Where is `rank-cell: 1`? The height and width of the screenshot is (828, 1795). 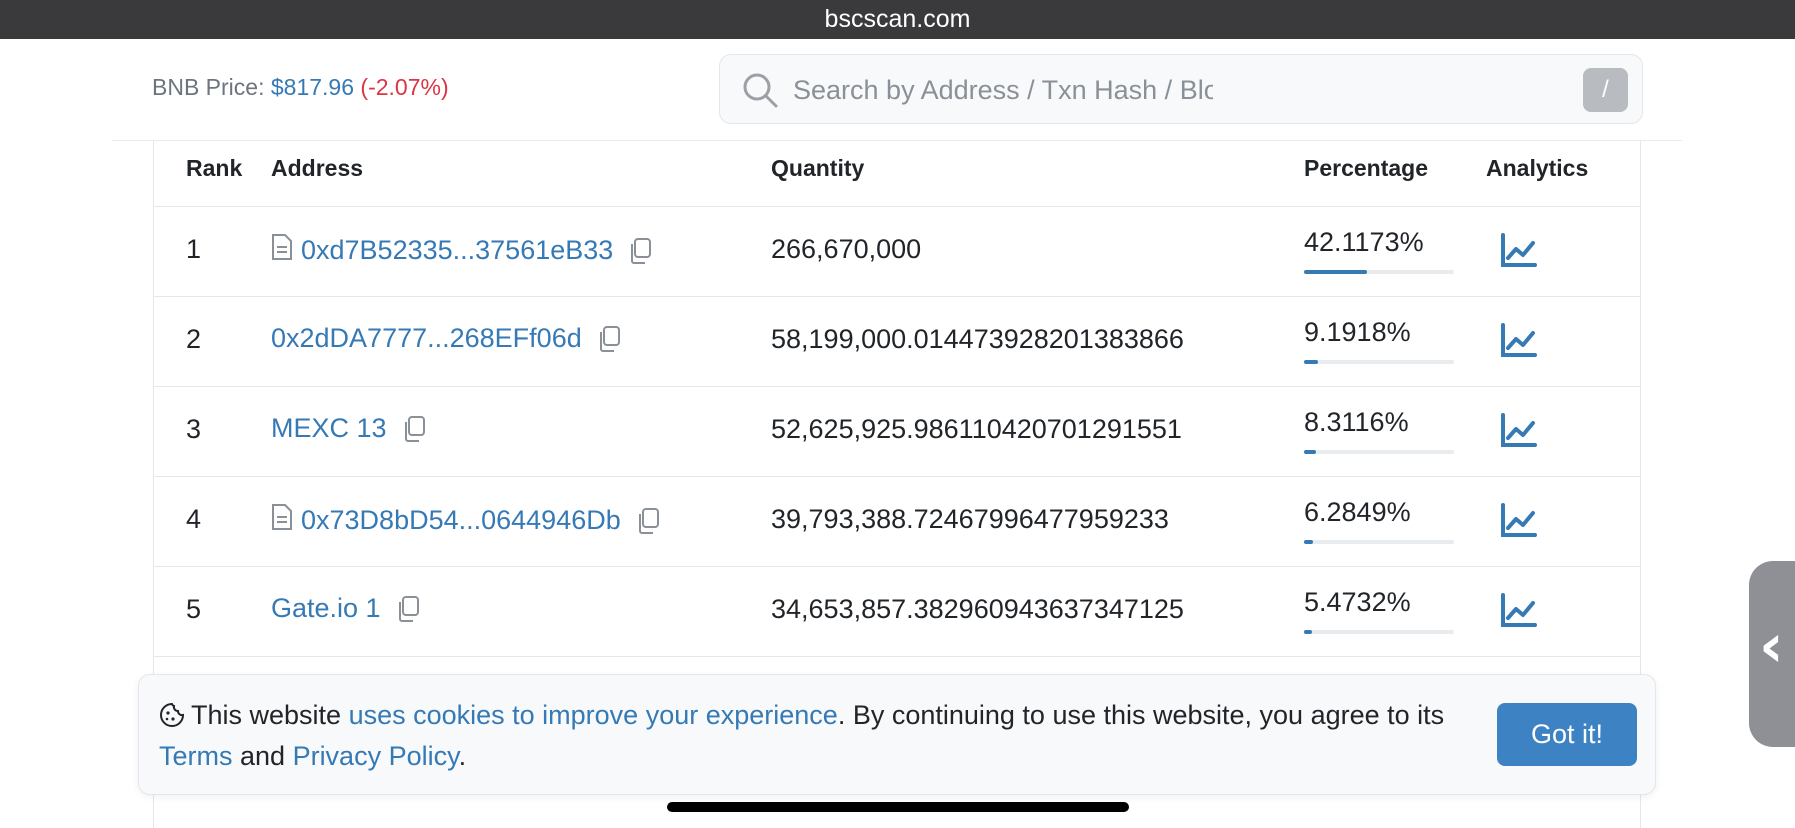
rank-cell: 1 is located at coordinates (194, 249).